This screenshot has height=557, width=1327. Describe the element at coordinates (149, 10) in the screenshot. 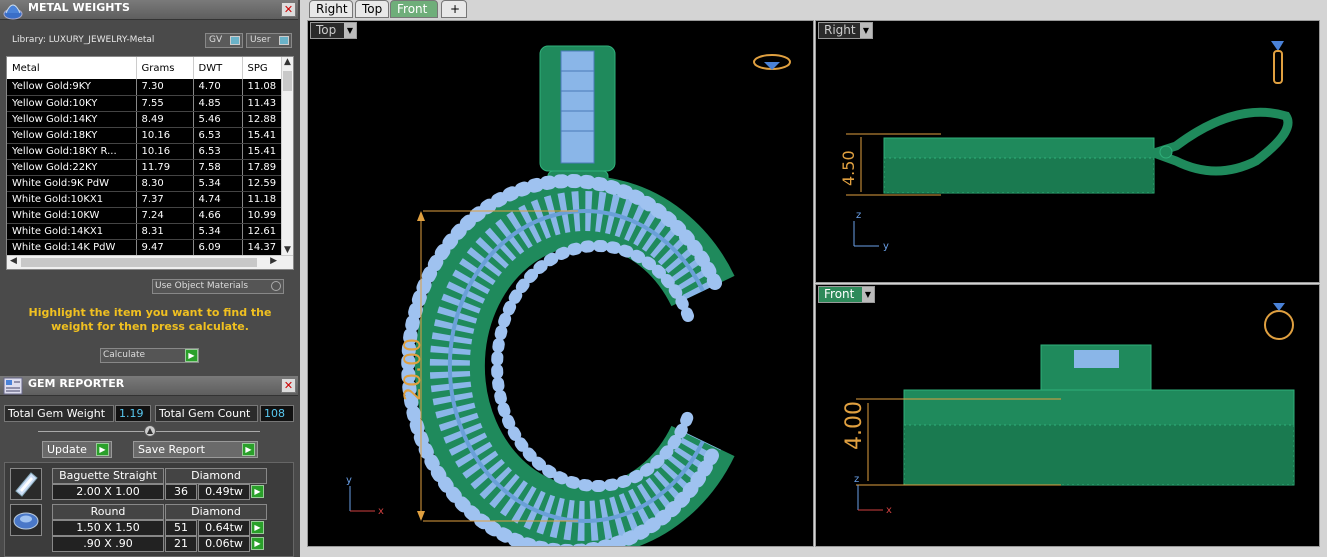

I see `metal-weights-header: METAL WEIGHTS ✕` at that location.